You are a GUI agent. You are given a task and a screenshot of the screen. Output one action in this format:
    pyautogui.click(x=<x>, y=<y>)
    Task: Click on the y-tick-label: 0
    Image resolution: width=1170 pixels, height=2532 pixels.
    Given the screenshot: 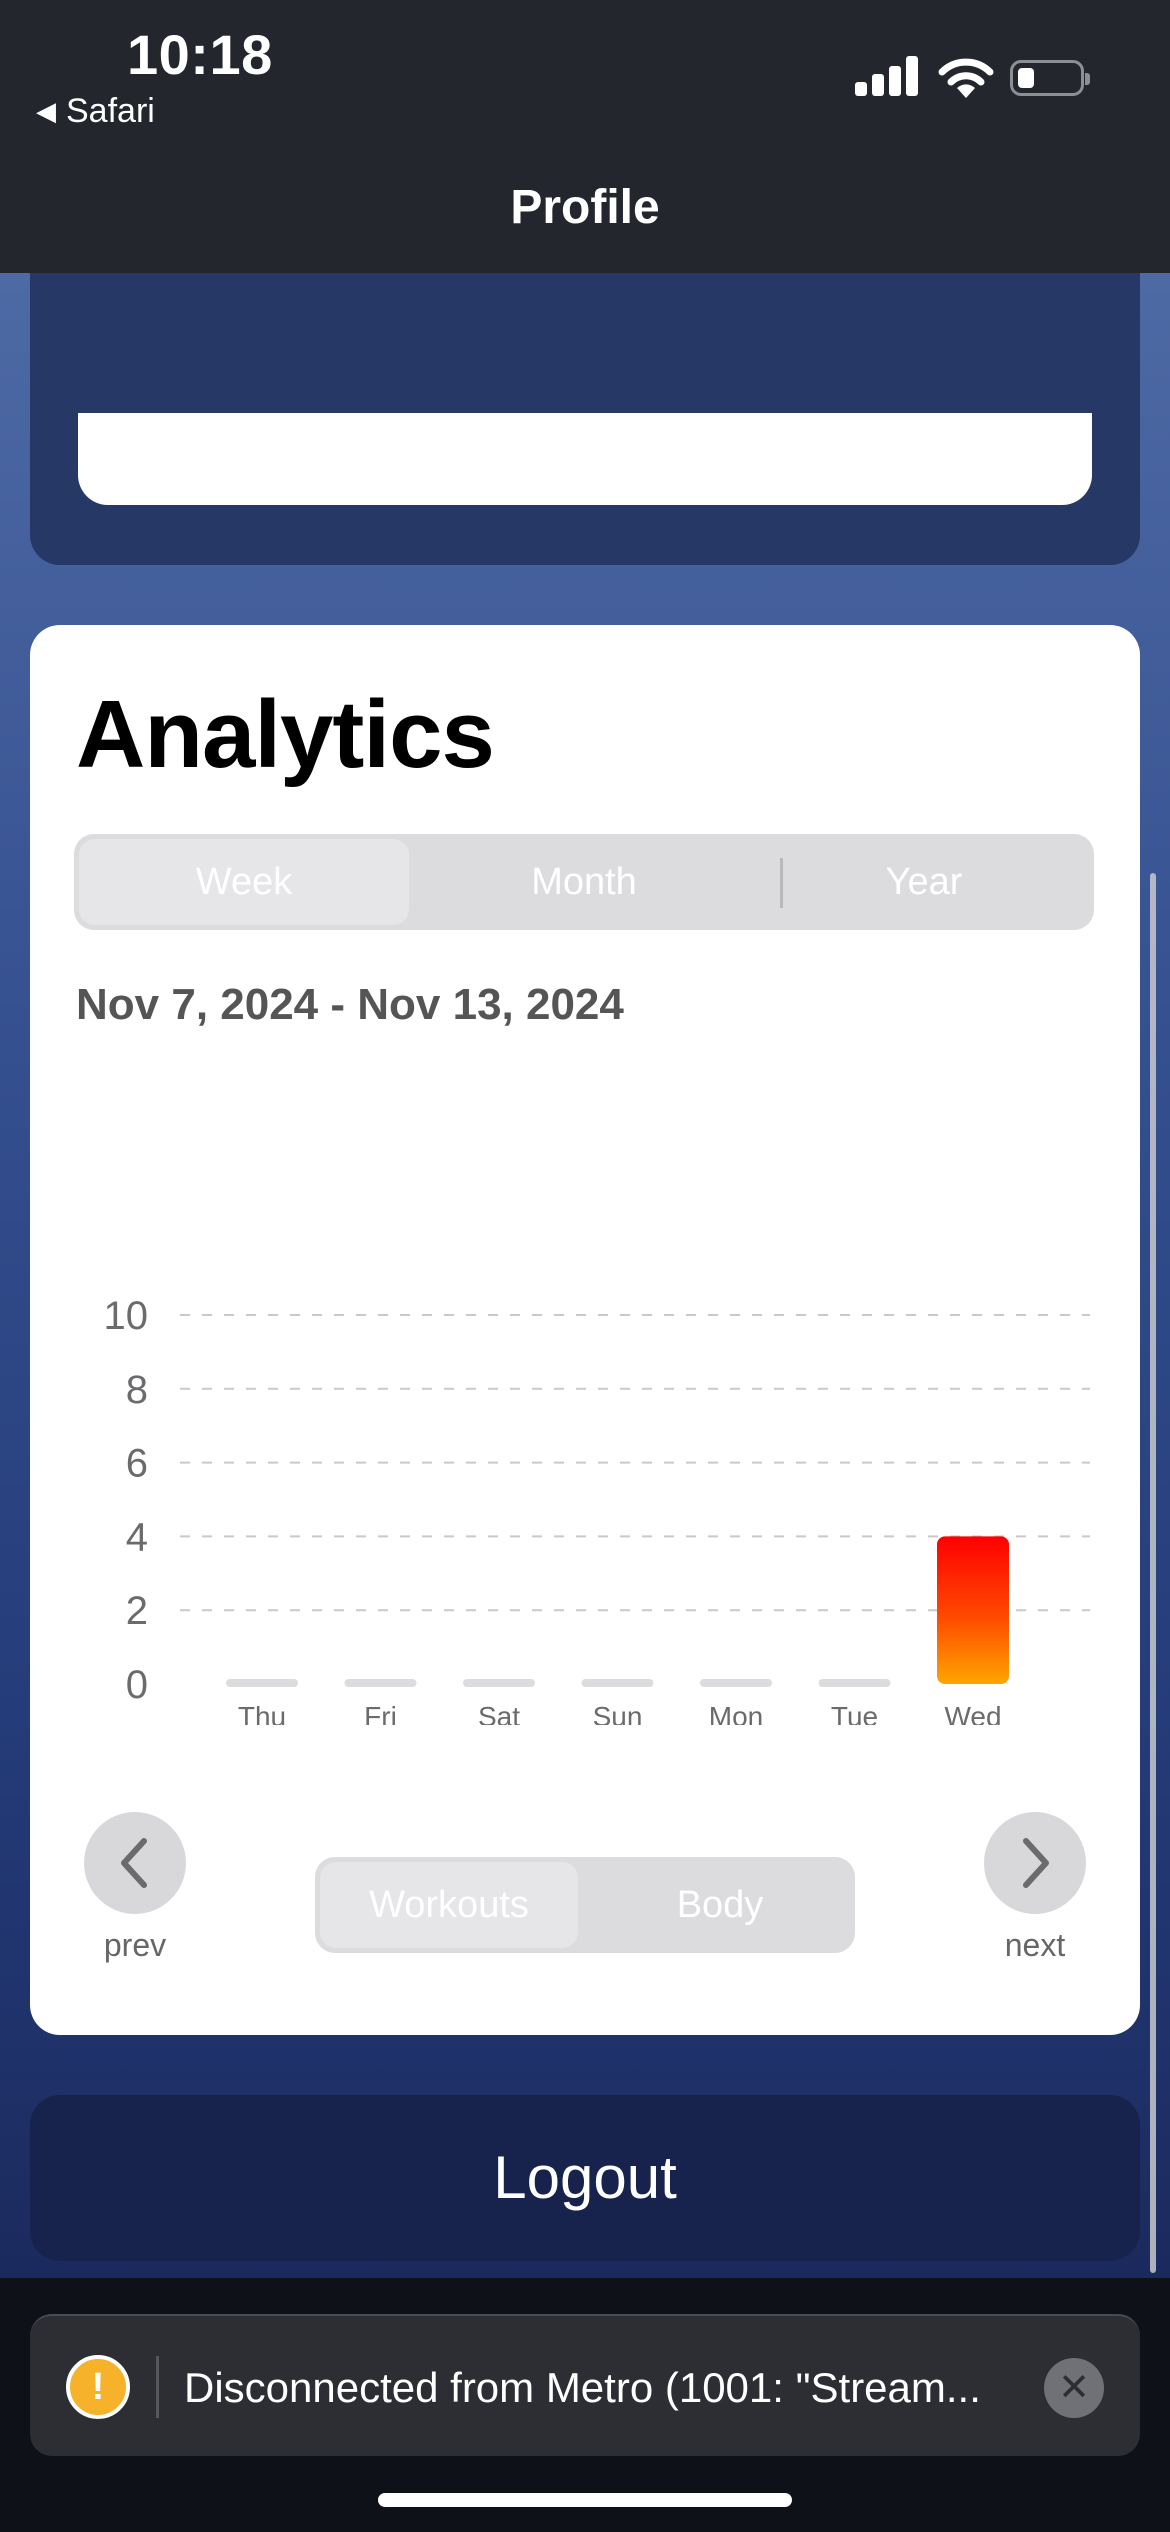 What is the action you would take?
    pyautogui.click(x=137, y=1685)
    